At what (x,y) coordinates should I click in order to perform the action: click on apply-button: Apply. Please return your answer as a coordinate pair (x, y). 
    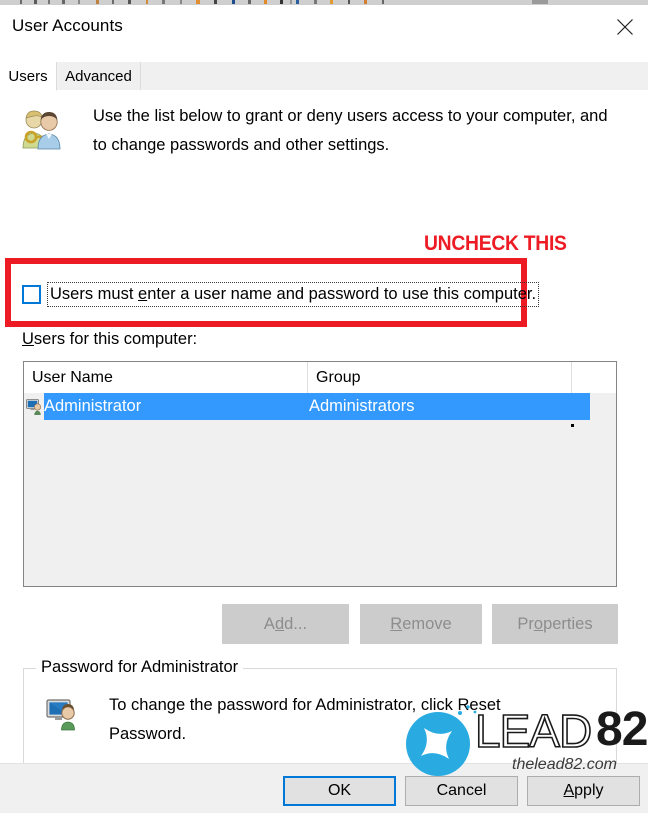
    Looking at the image, I should click on (583, 791).